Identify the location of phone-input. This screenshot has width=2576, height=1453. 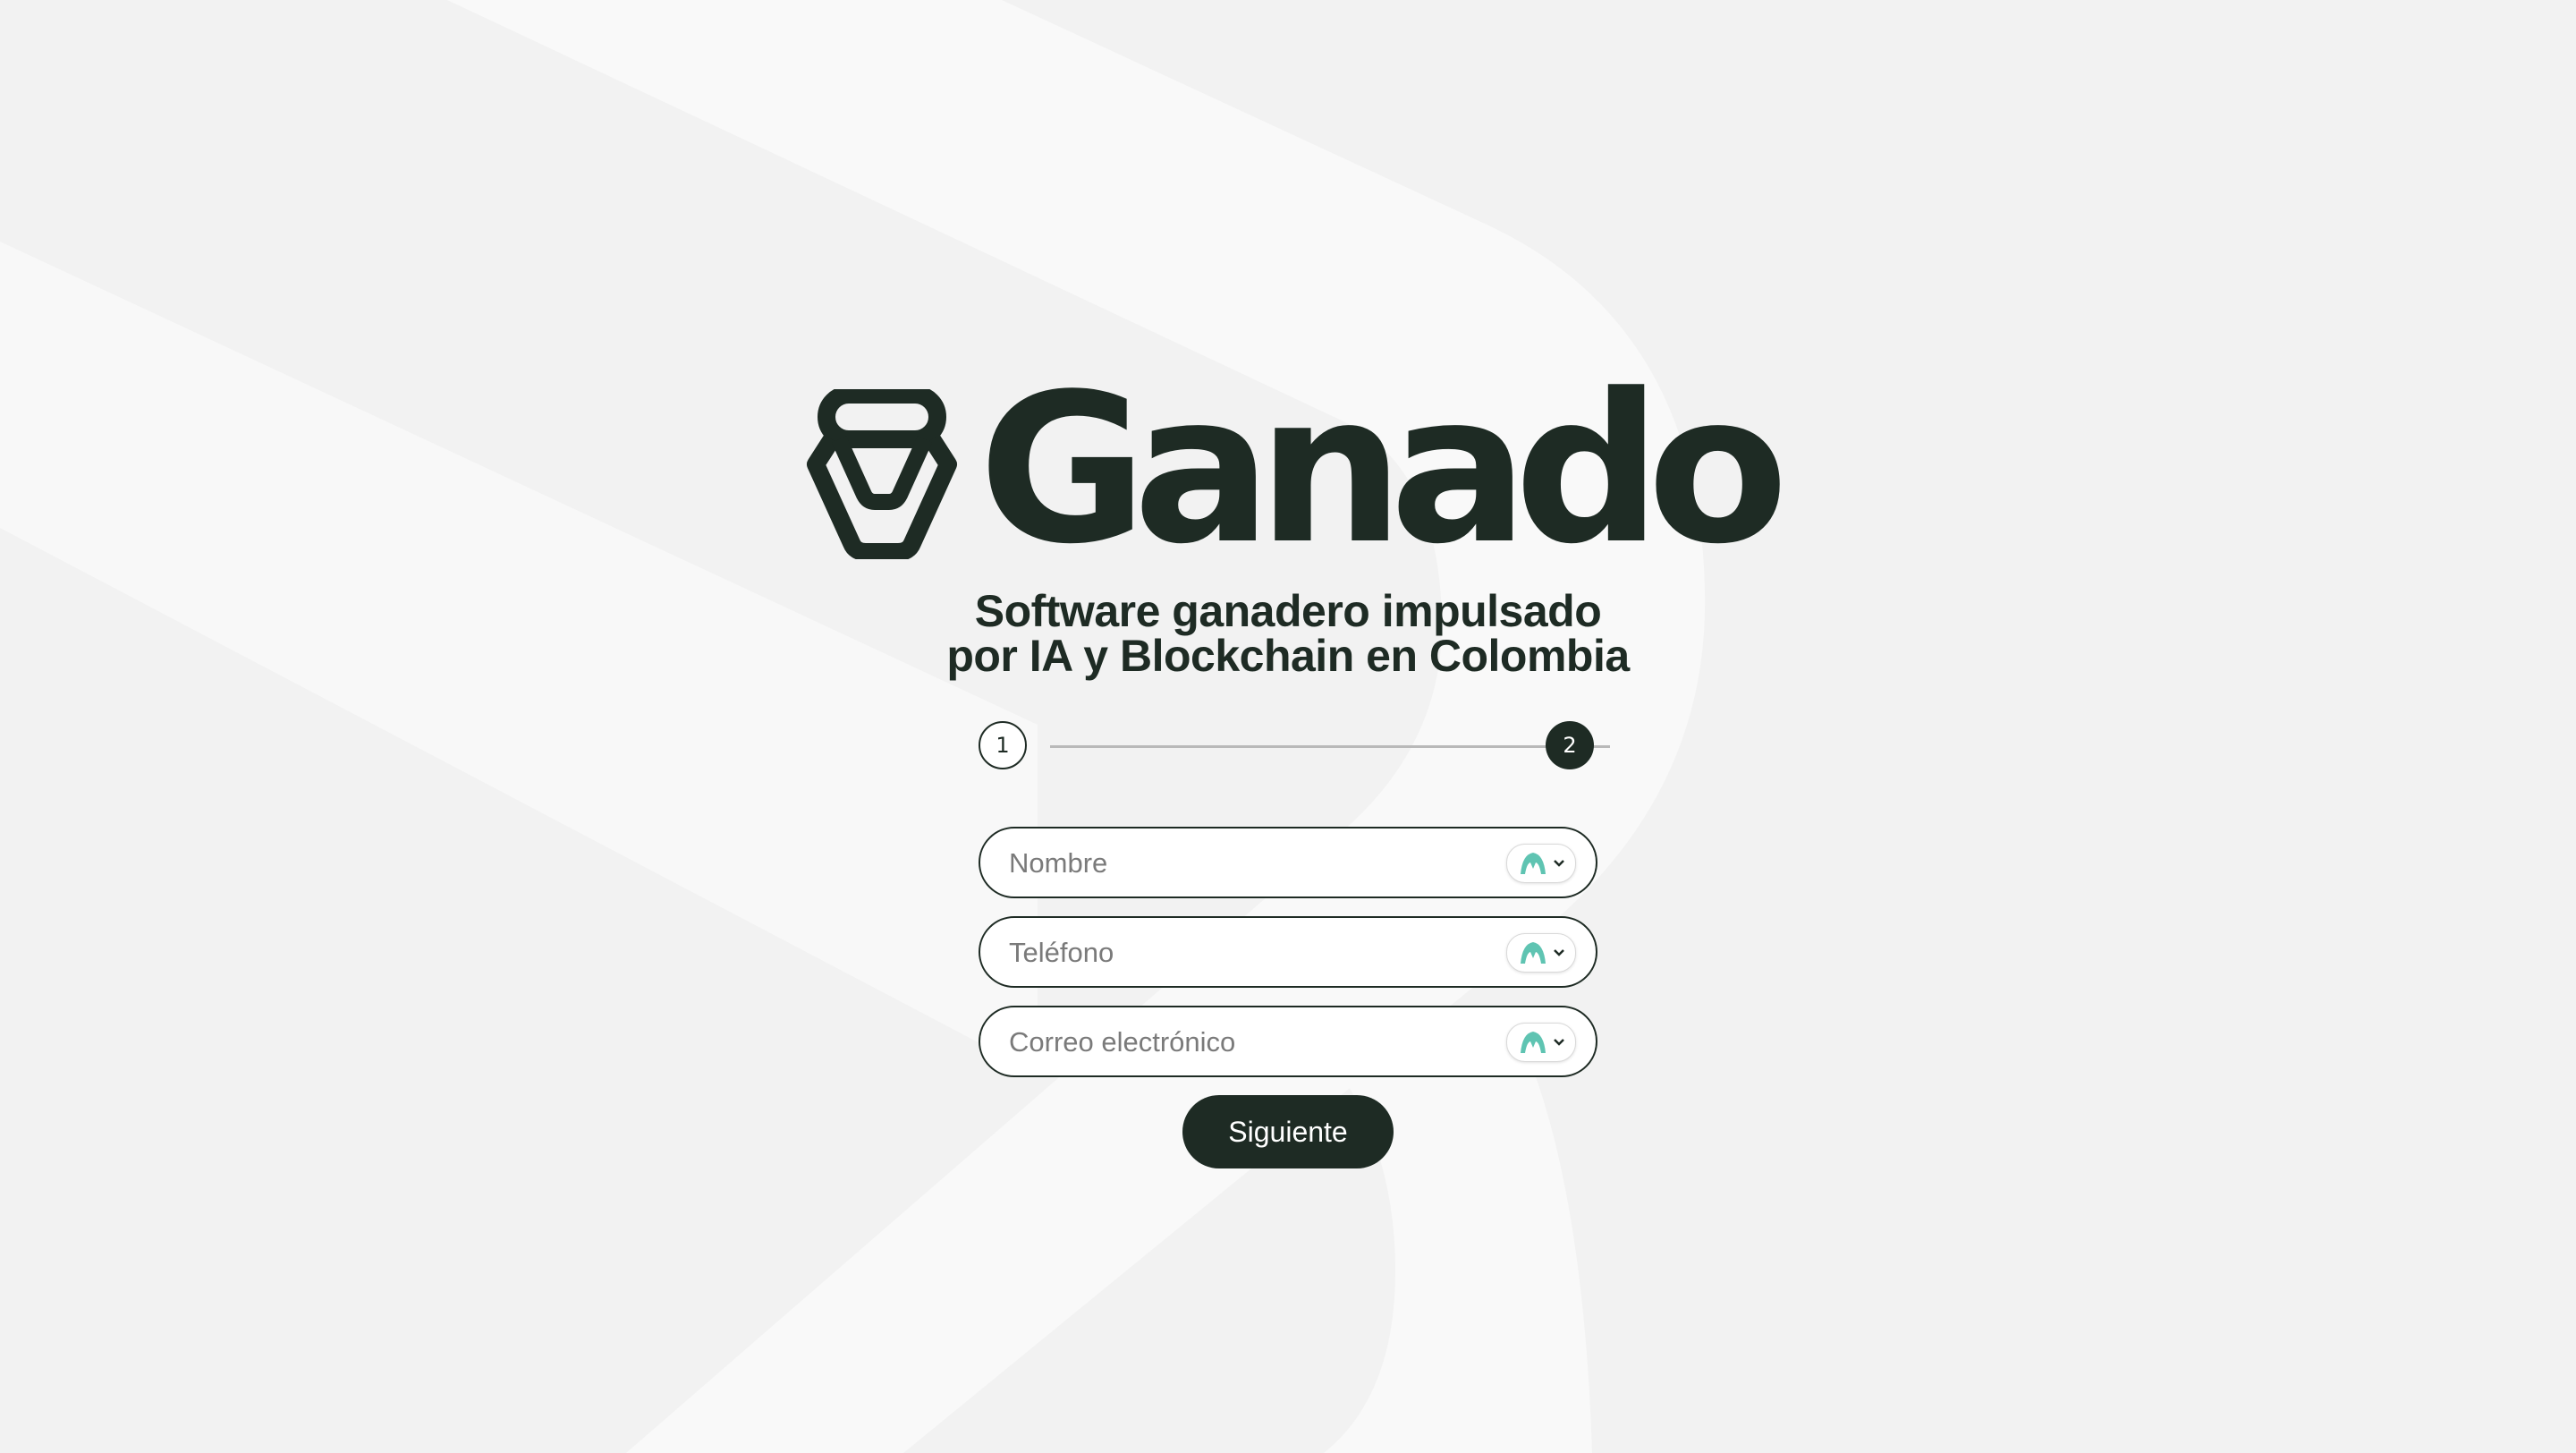
(1250, 953).